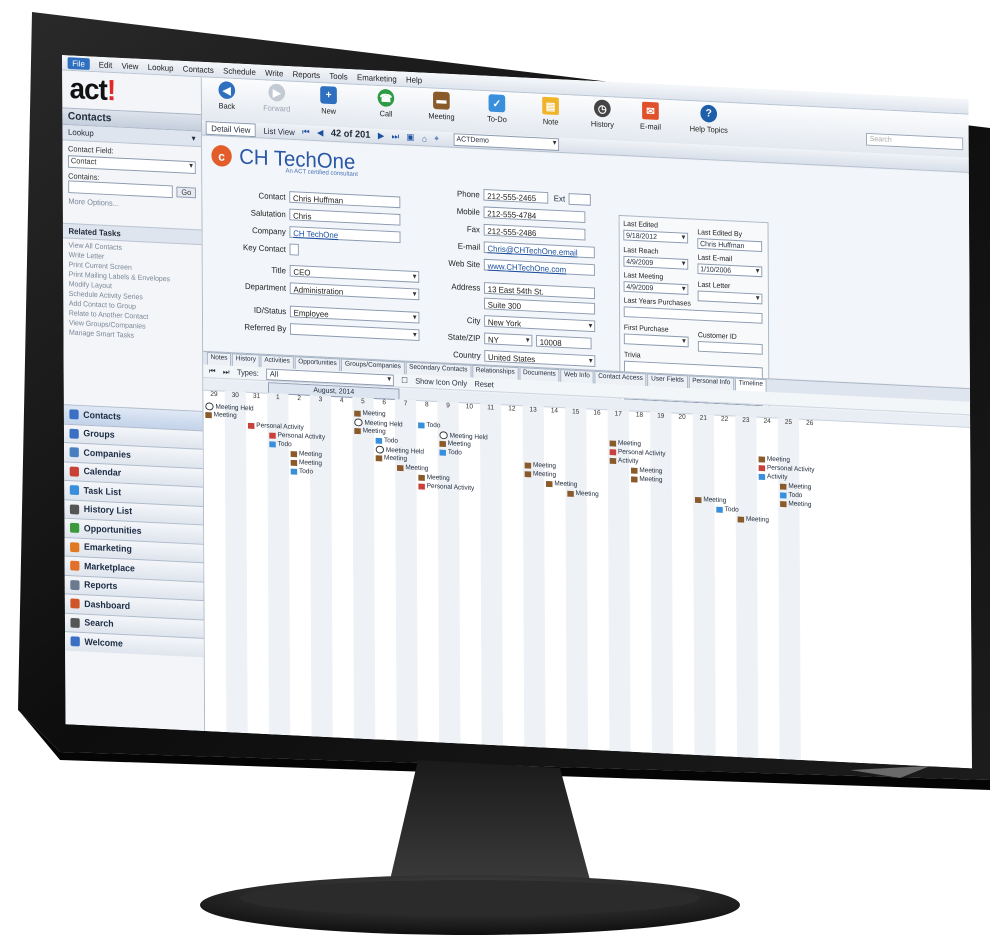 The height and width of the screenshot is (942, 990). I want to click on note-button: ▤ Note, so click(550, 111).